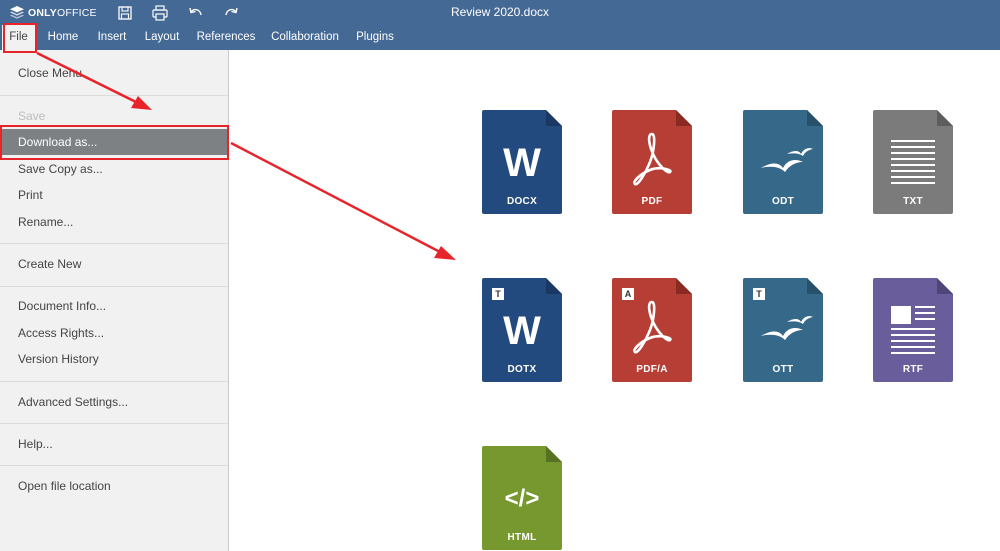 The image size is (1000, 551). What do you see at coordinates (114, 73) in the screenshot?
I see `menu-close: Close Menu` at bounding box center [114, 73].